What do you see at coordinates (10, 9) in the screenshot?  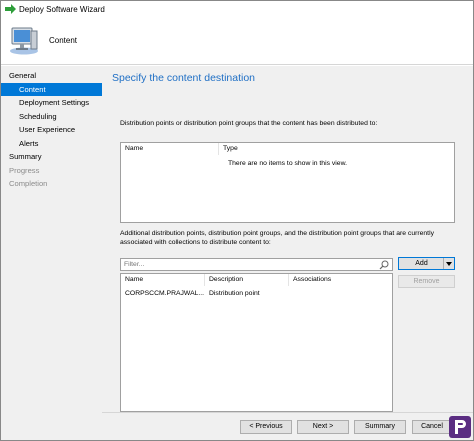 I see `wizard-arrow-icon` at bounding box center [10, 9].